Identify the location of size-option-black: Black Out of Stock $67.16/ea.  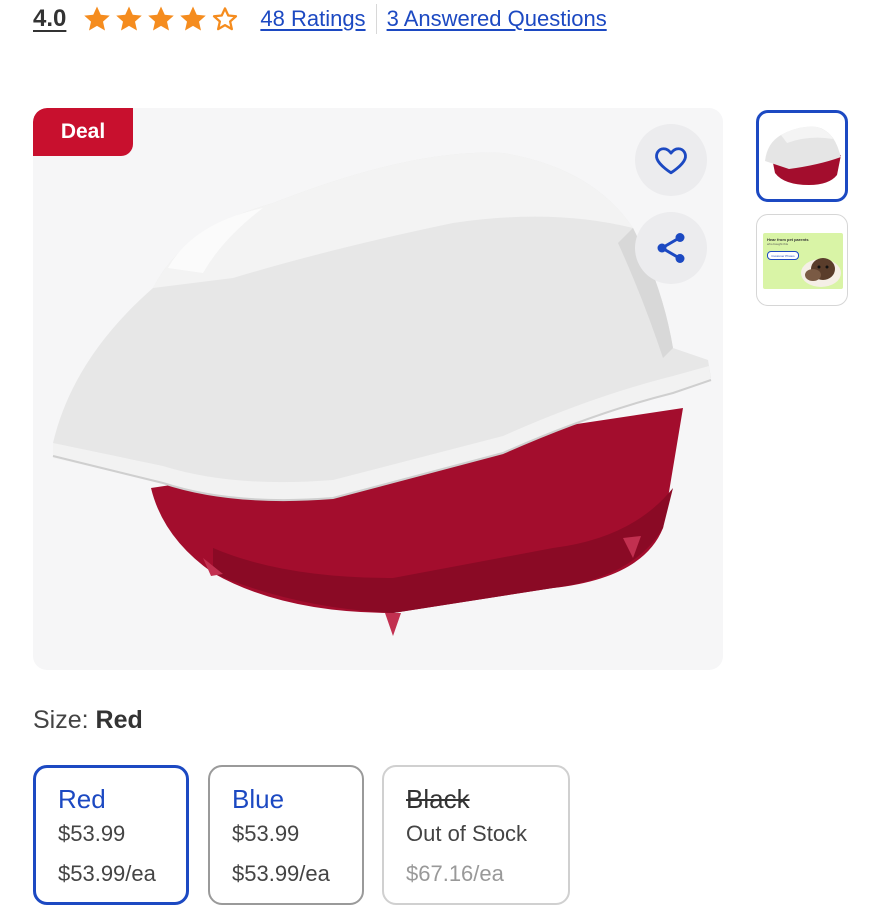
(476, 835).